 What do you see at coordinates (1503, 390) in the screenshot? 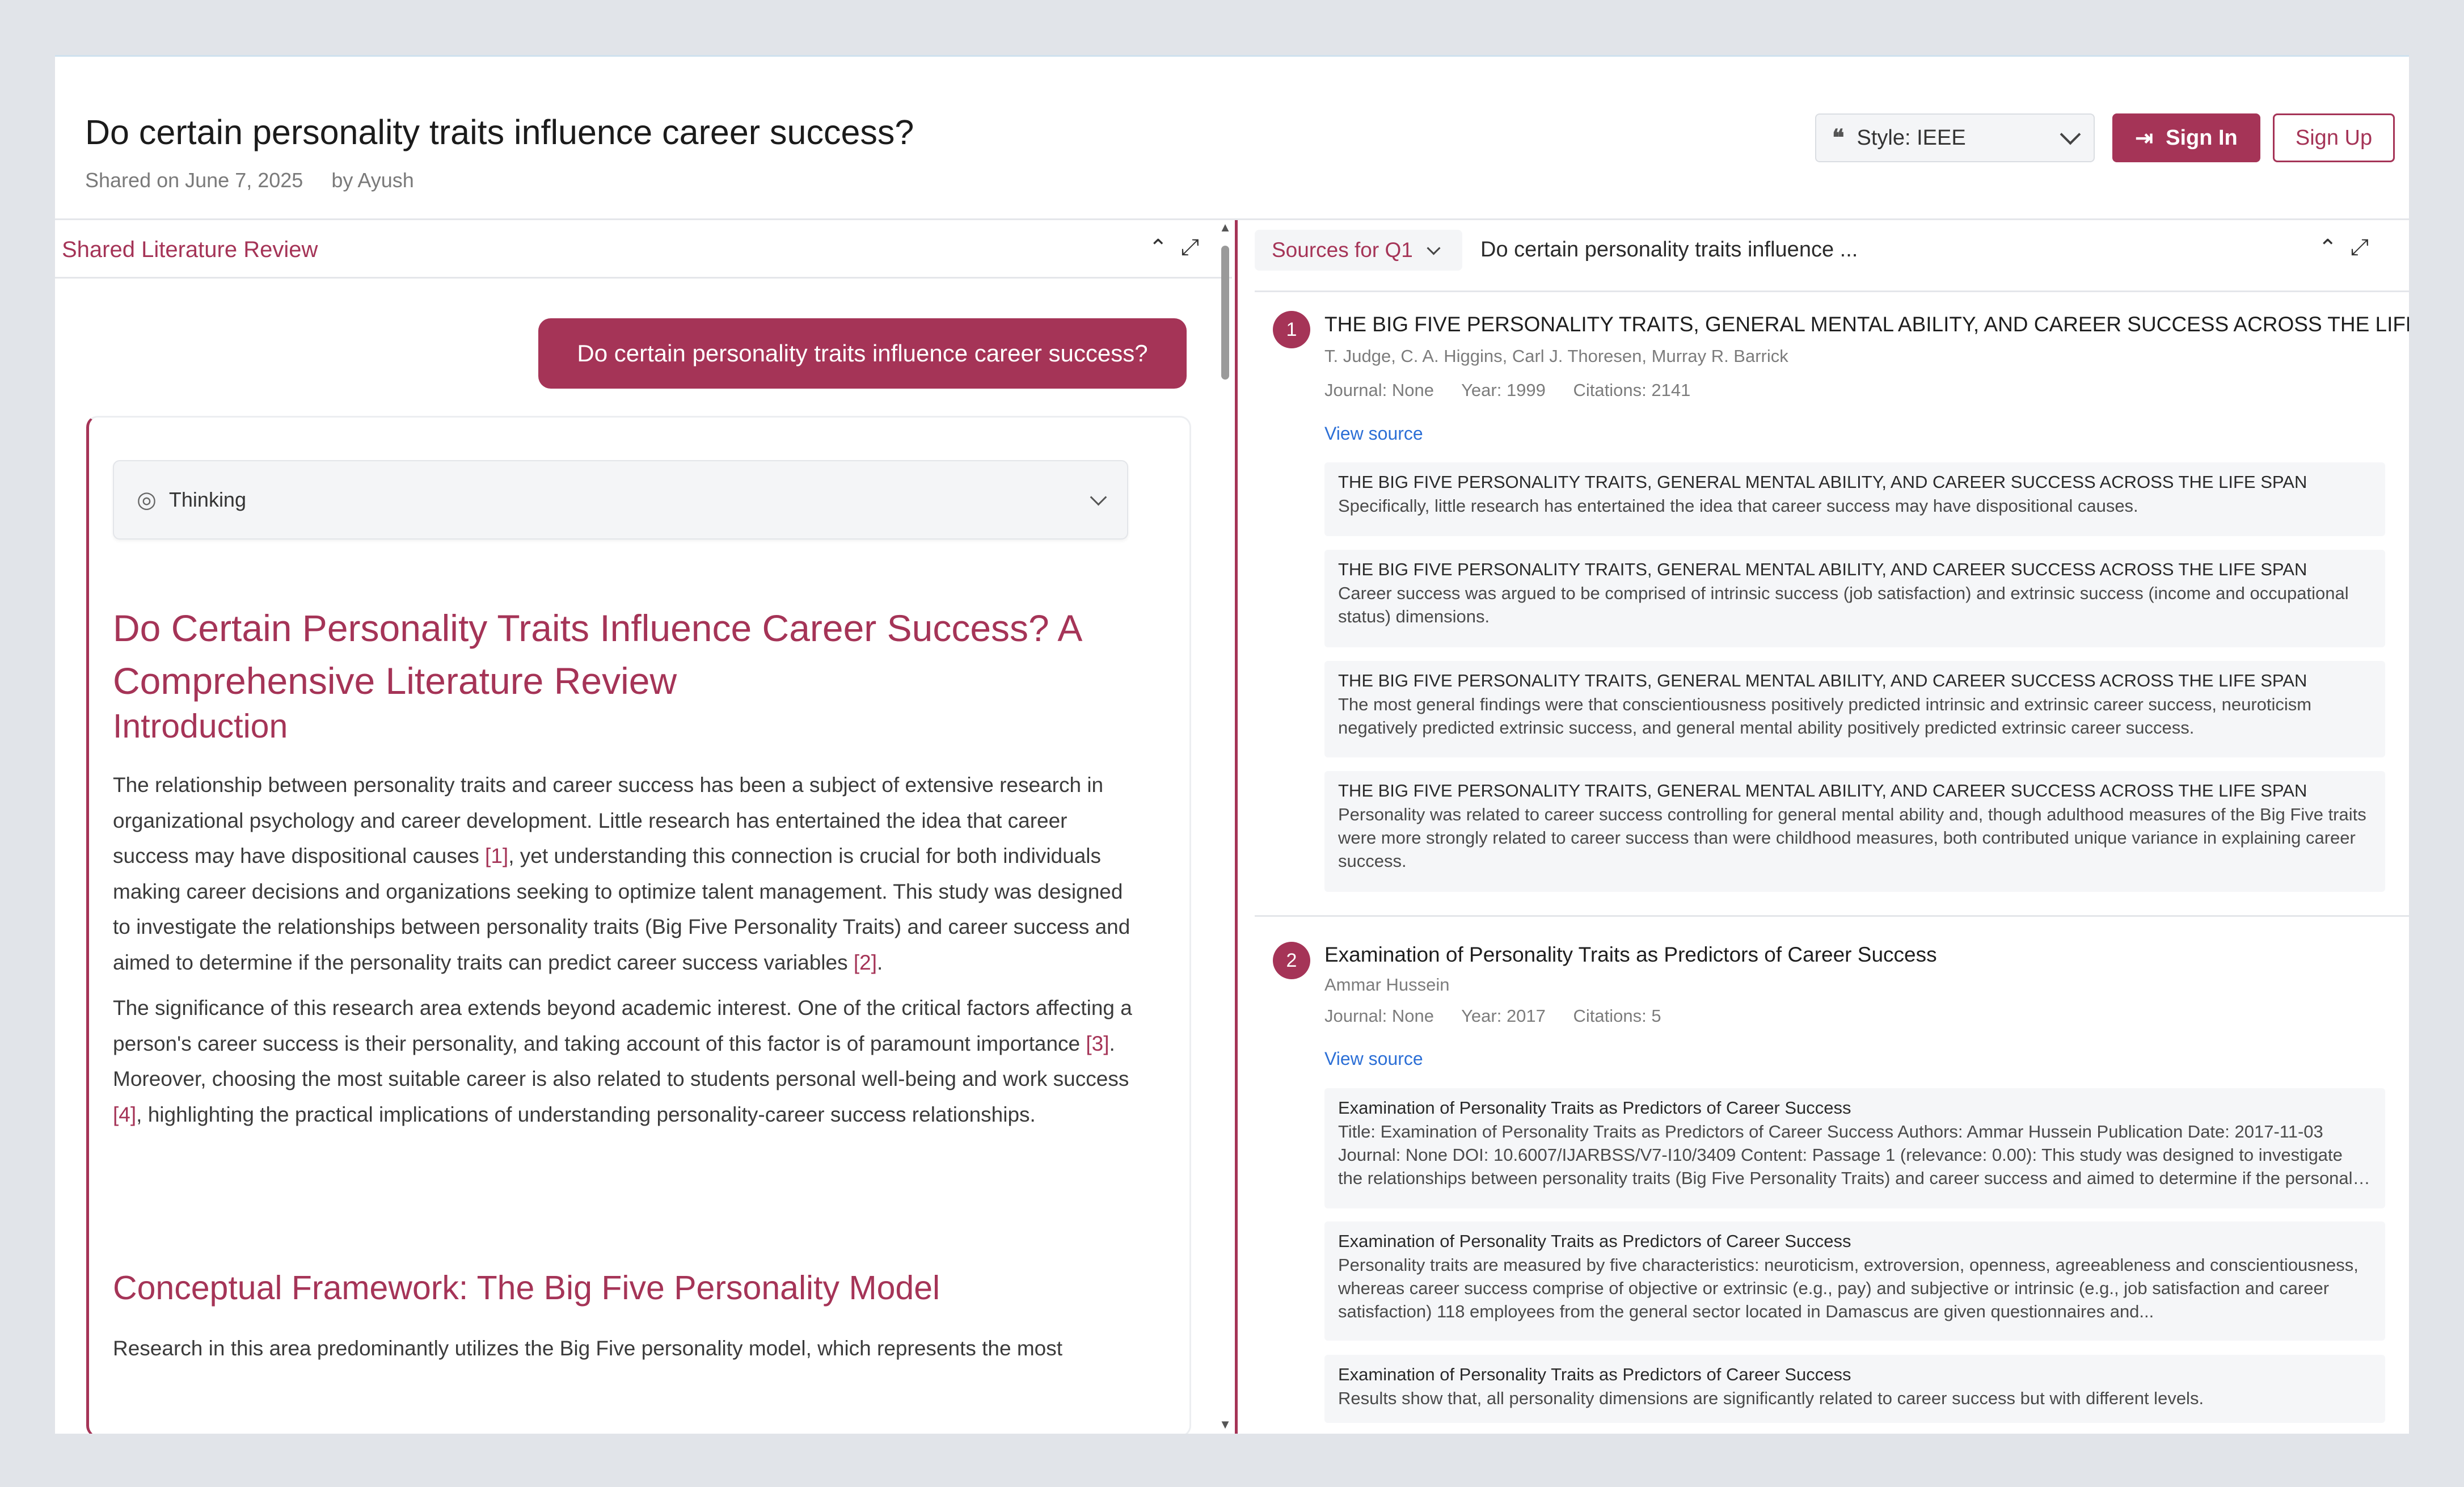
I see `source-year: Year: 1999` at bounding box center [1503, 390].